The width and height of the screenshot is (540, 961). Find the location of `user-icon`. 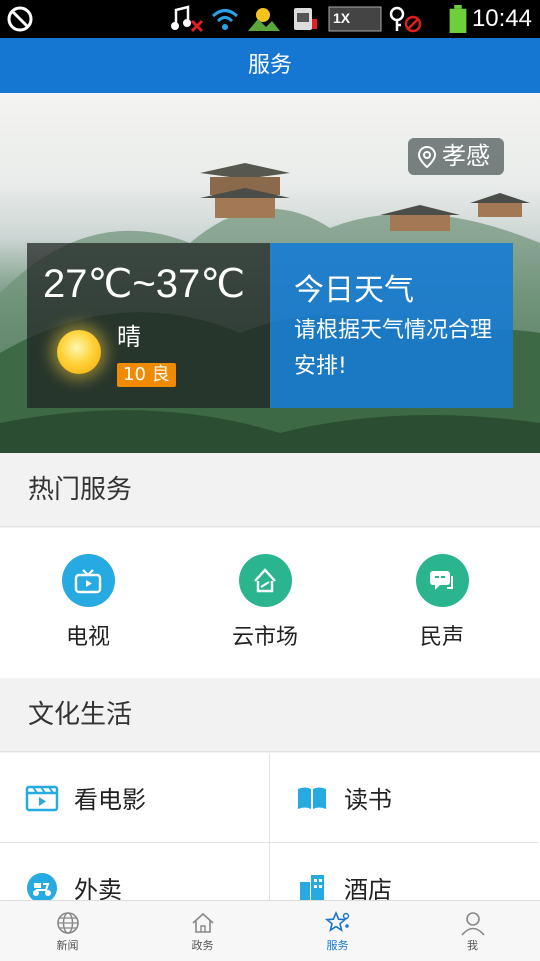

user-icon is located at coordinates (472, 923).